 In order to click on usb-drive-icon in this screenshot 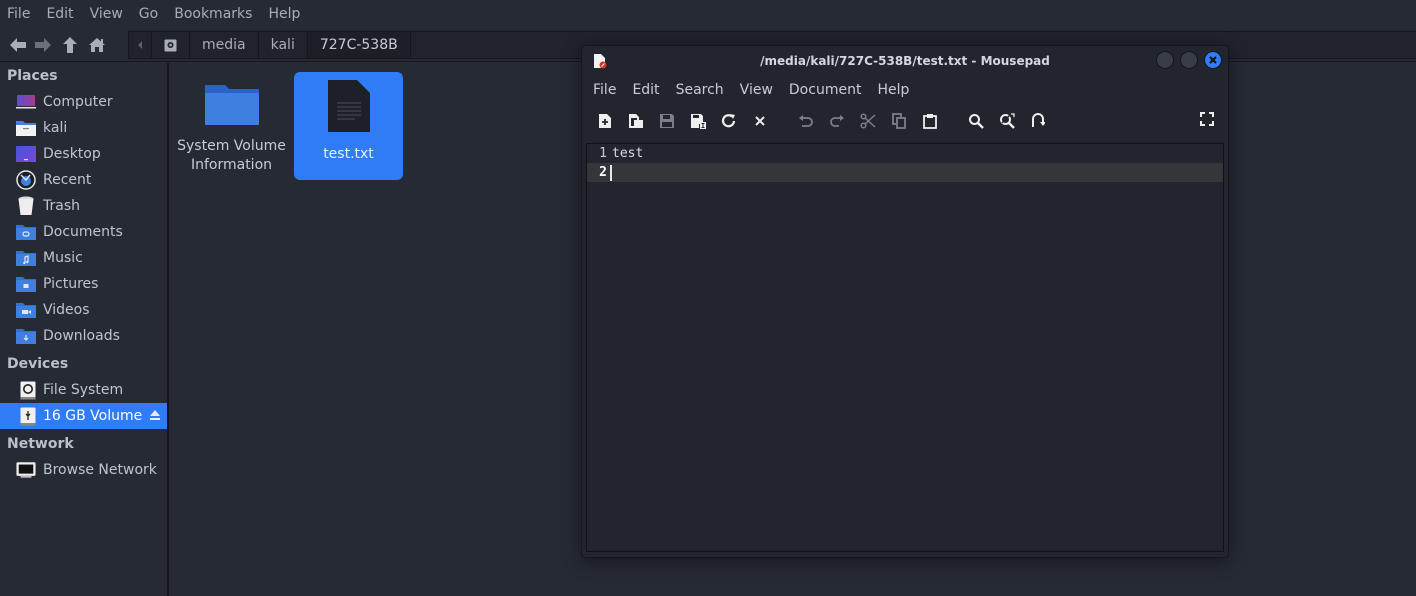, I will do `click(28, 416)`.